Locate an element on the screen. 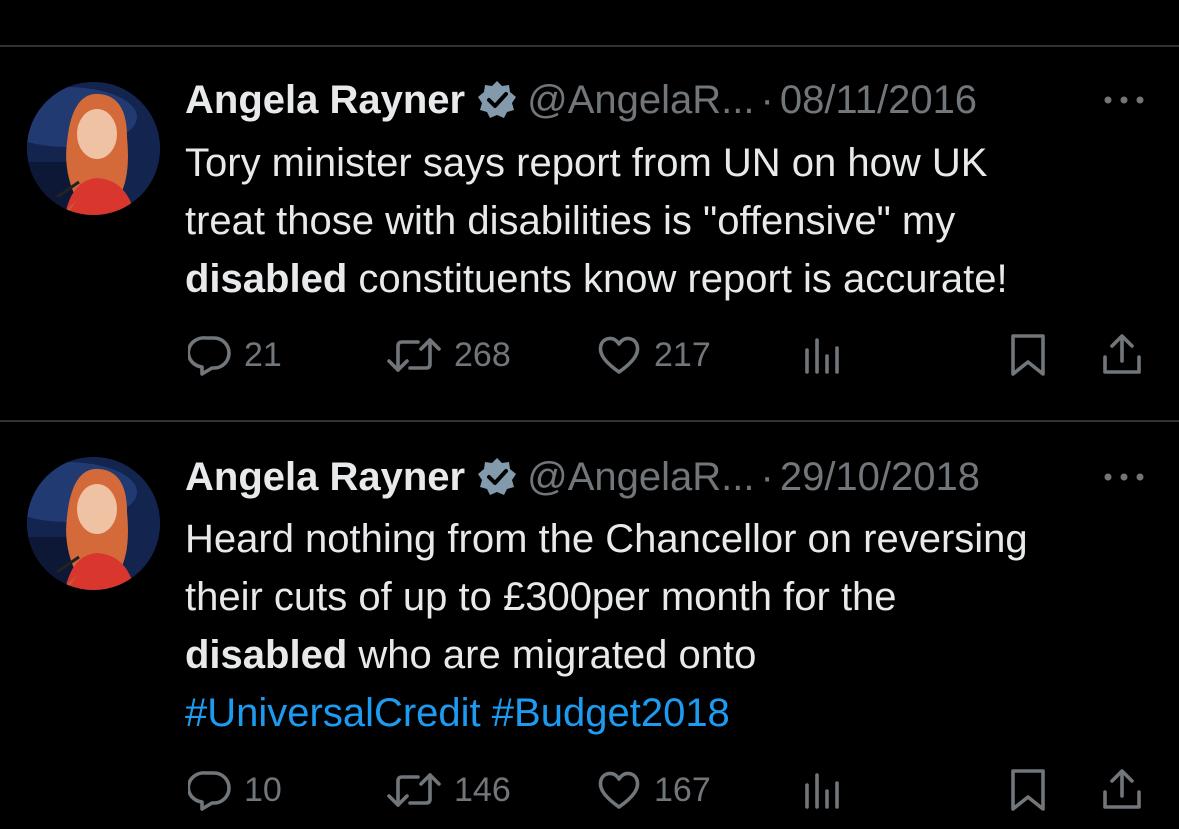 The height and width of the screenshot is (829, 1179). retweet-count: 146 is located at coordinates (482, 789).